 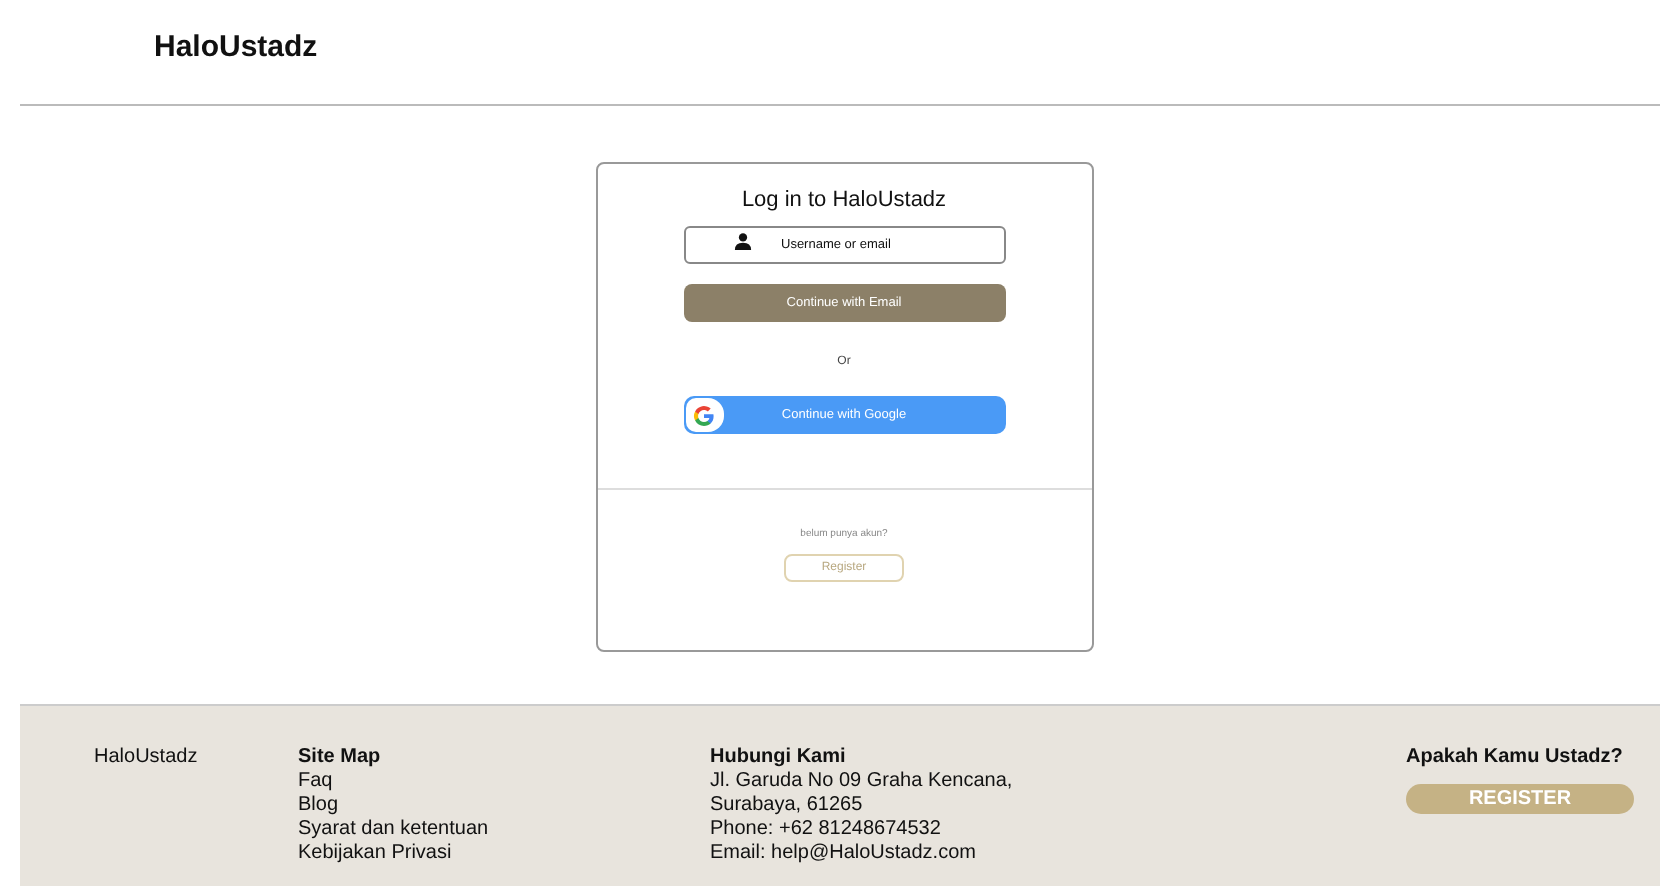 What do you see at coordinates (504, 830) in the screenshot?
I see `footer-link: Syarat dan ketentuan` at bounding box center [504, 830].